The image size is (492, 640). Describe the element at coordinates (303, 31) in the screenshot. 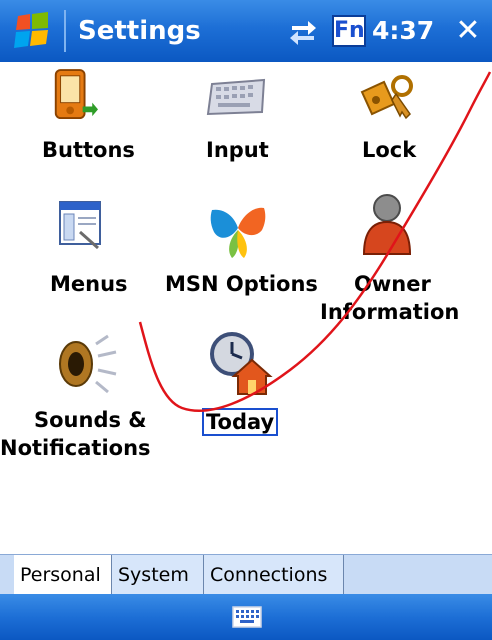

I see `connectivity-icon` at that location.